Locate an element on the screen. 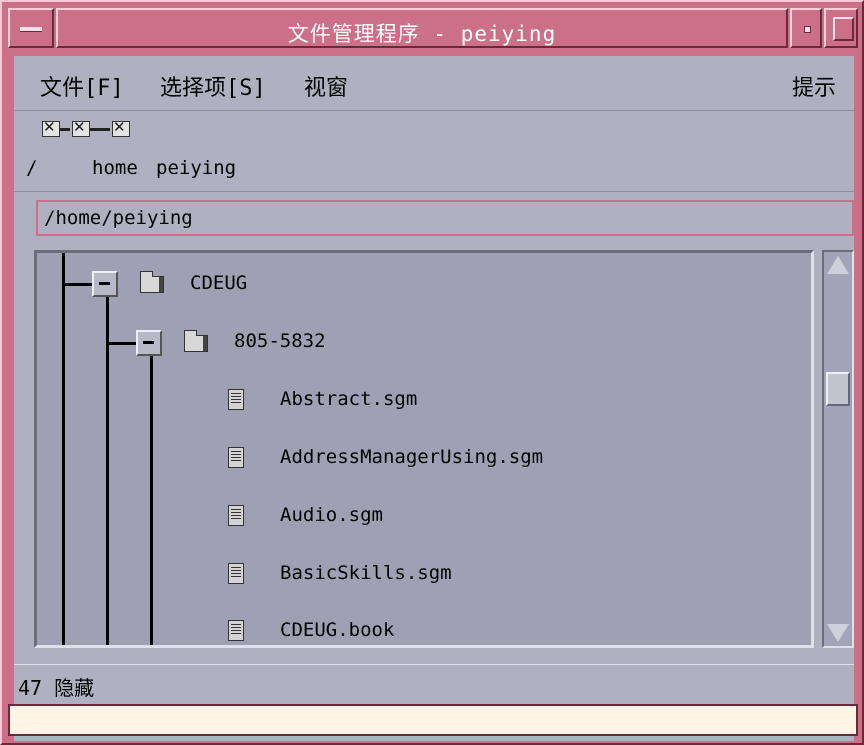  menu-view: 视窗 is located at coordinates (326, 86).